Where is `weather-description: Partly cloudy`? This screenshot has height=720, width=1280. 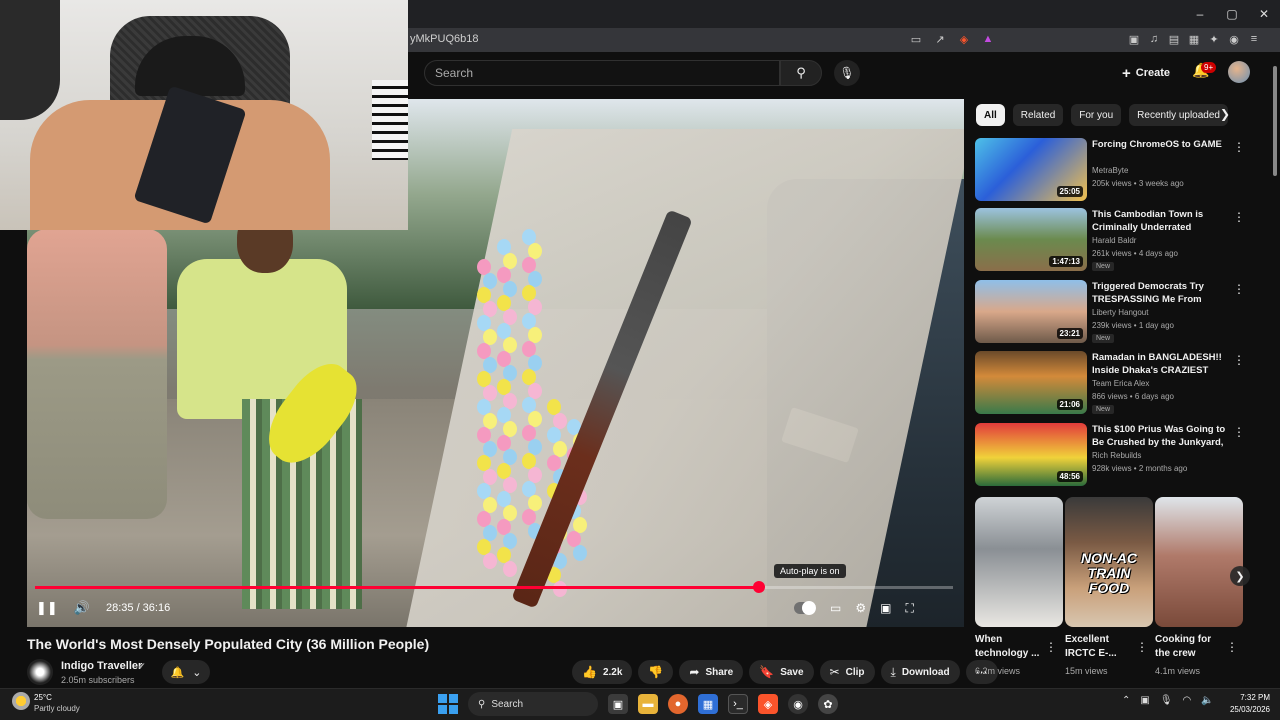 weather-description: Partly cloudy is located at coordinates (57, 708).